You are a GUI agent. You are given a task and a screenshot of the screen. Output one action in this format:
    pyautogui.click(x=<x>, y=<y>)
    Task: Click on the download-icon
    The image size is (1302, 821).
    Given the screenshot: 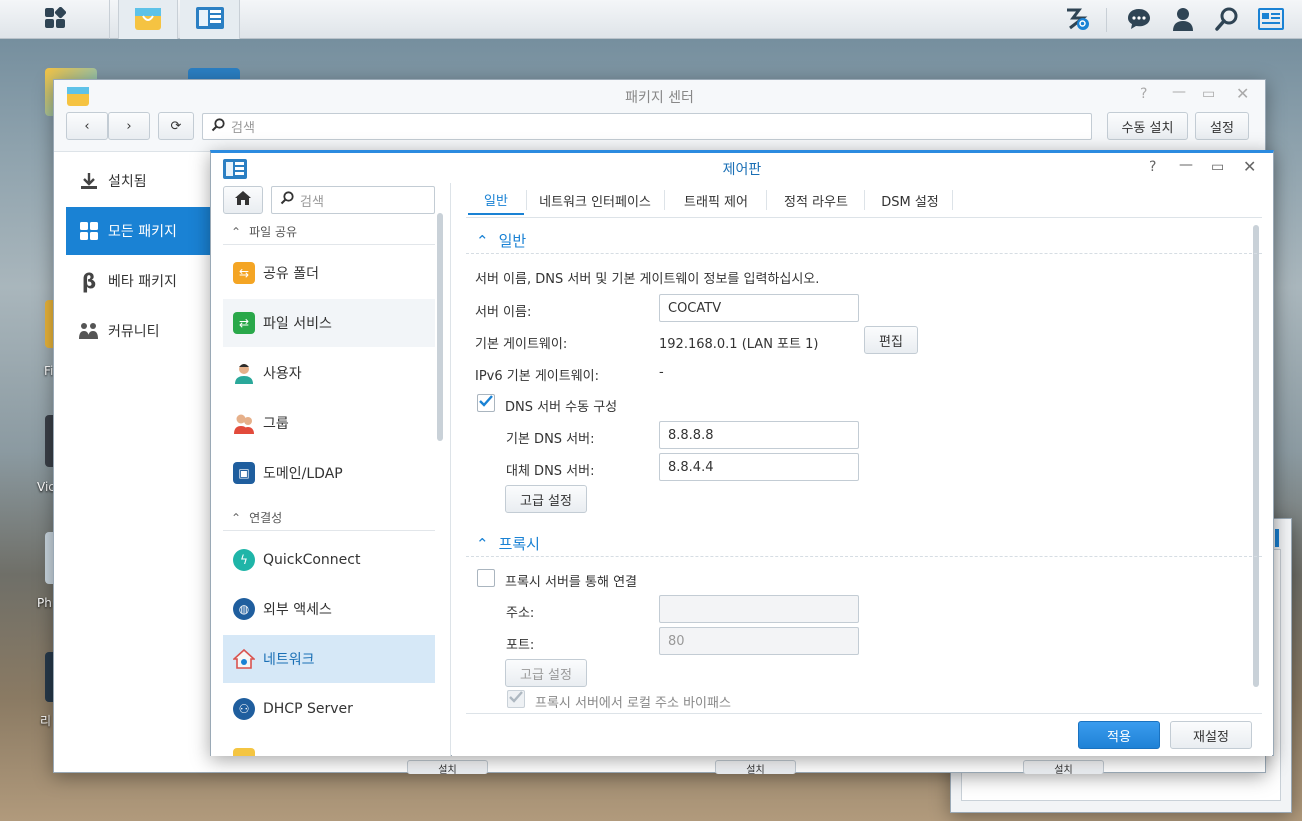 What is the action you would take?
    pyautogui.click(x=89, y=181)
    